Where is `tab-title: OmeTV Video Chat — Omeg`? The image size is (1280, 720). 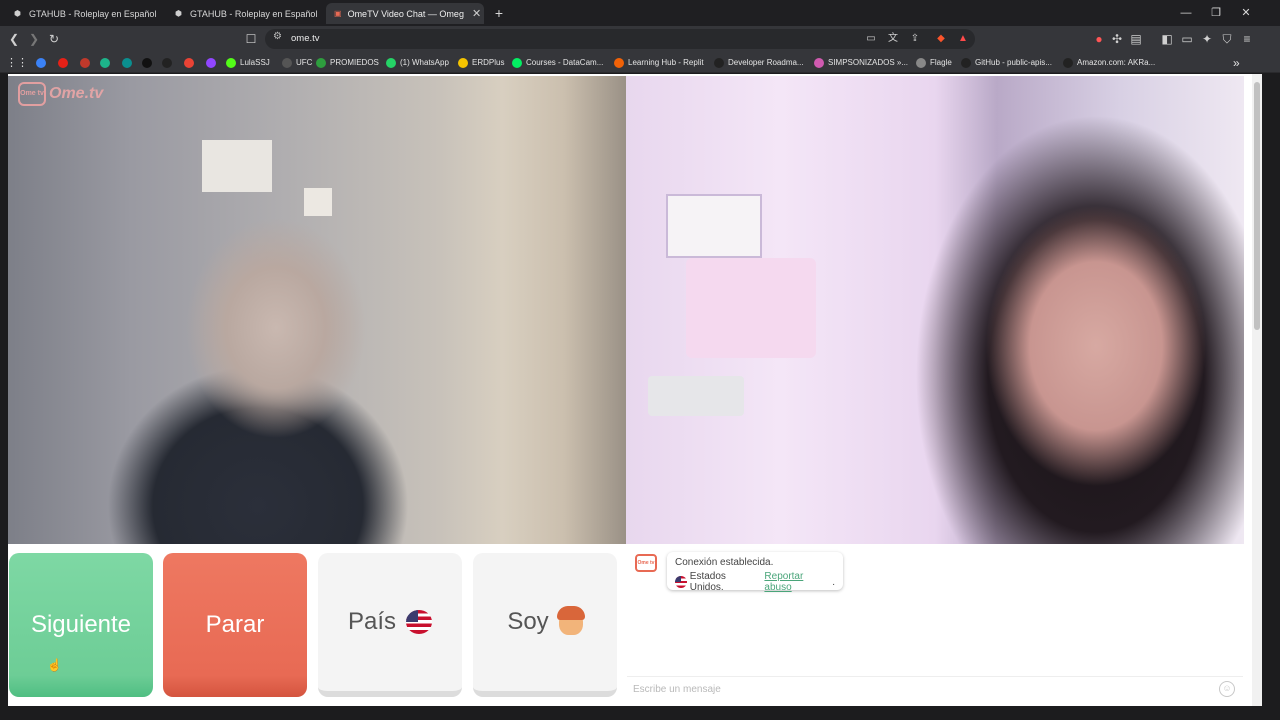 tab-title: OmeTV Video Chat — Omeg is located at coordinates (405, 13).